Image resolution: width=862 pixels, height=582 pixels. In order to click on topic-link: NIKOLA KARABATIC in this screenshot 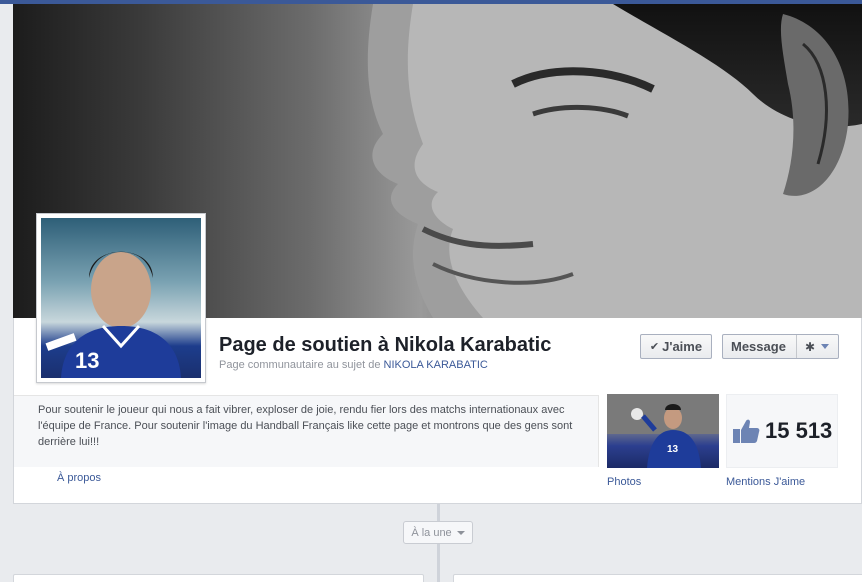, I will do `click(436, 365)`.